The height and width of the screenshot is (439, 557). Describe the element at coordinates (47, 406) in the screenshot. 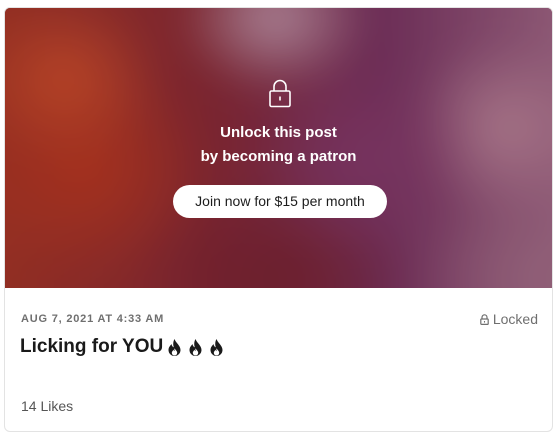

I see `likes-count: 14 Likes` at that location.